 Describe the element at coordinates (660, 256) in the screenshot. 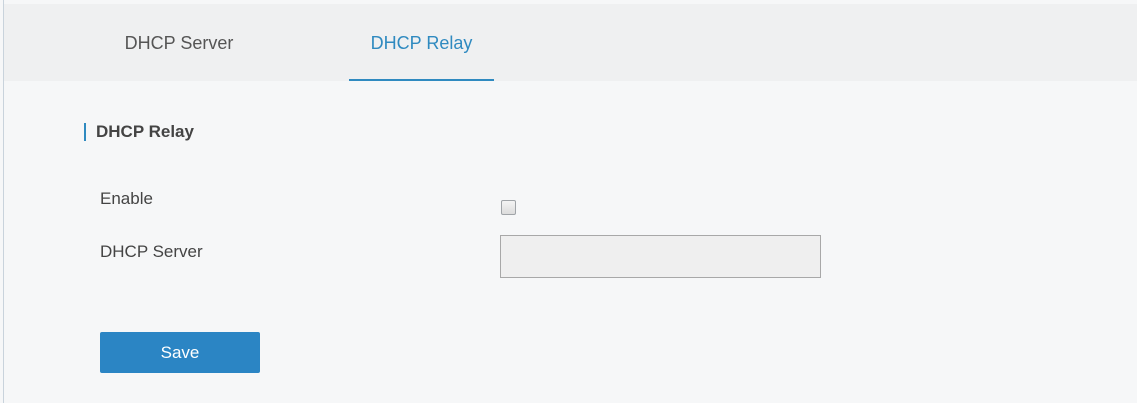

I see `dhcp-server-input` at that location.